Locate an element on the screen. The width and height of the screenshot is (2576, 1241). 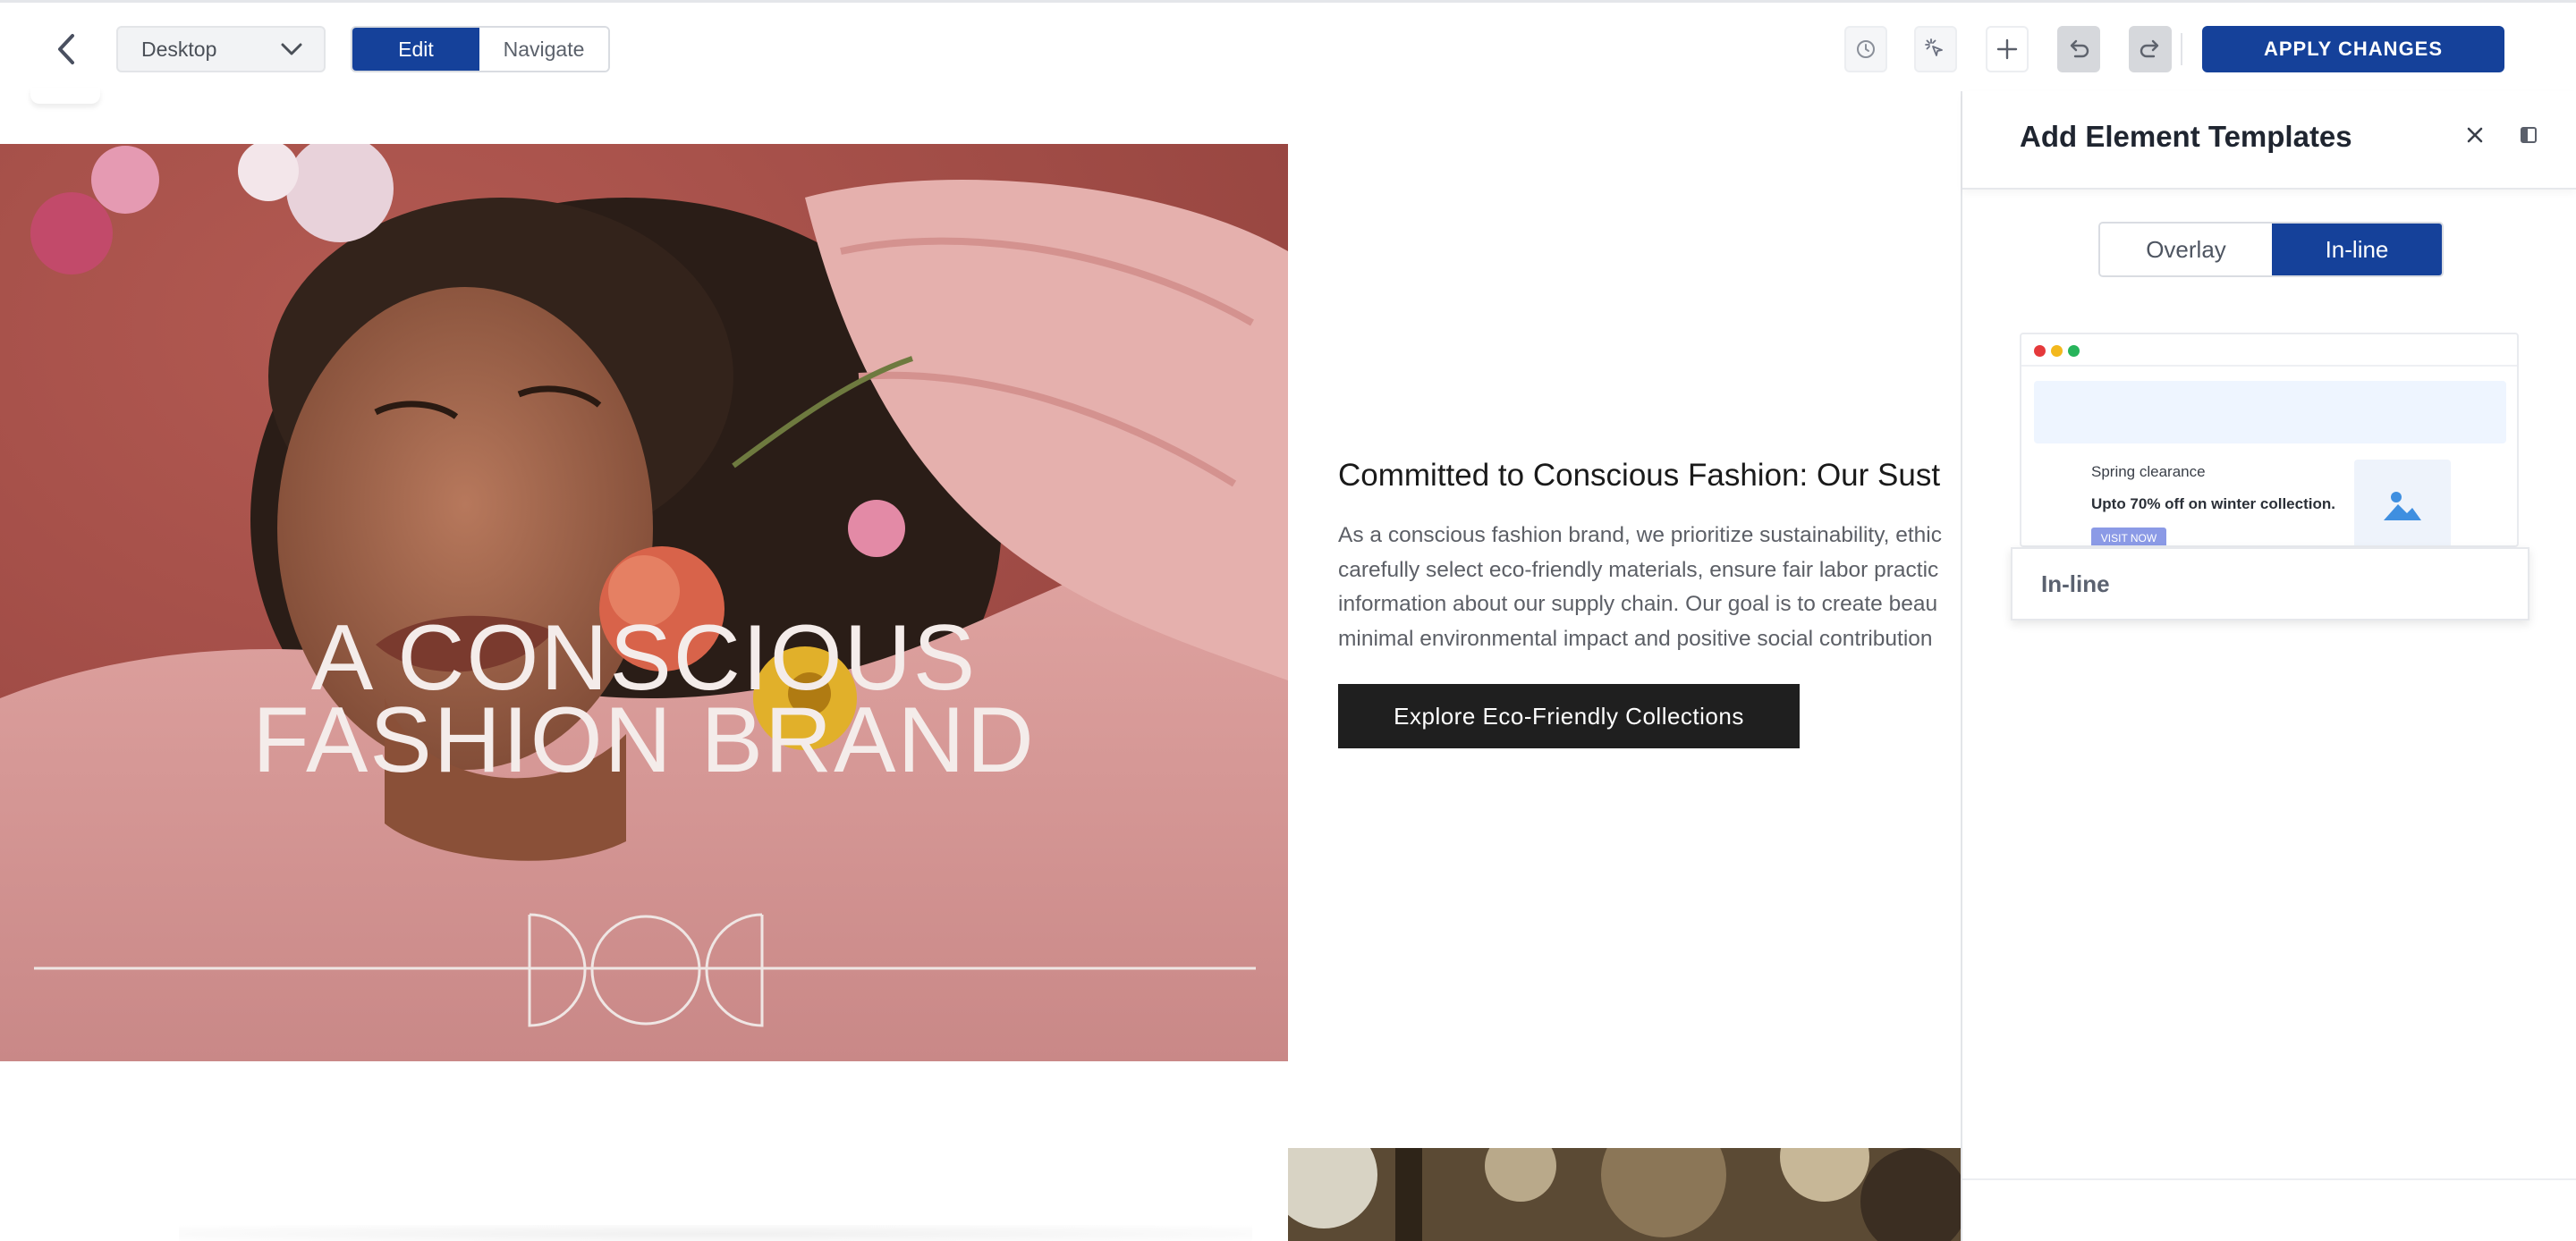
history-button is located at coordinates (1865, 49).